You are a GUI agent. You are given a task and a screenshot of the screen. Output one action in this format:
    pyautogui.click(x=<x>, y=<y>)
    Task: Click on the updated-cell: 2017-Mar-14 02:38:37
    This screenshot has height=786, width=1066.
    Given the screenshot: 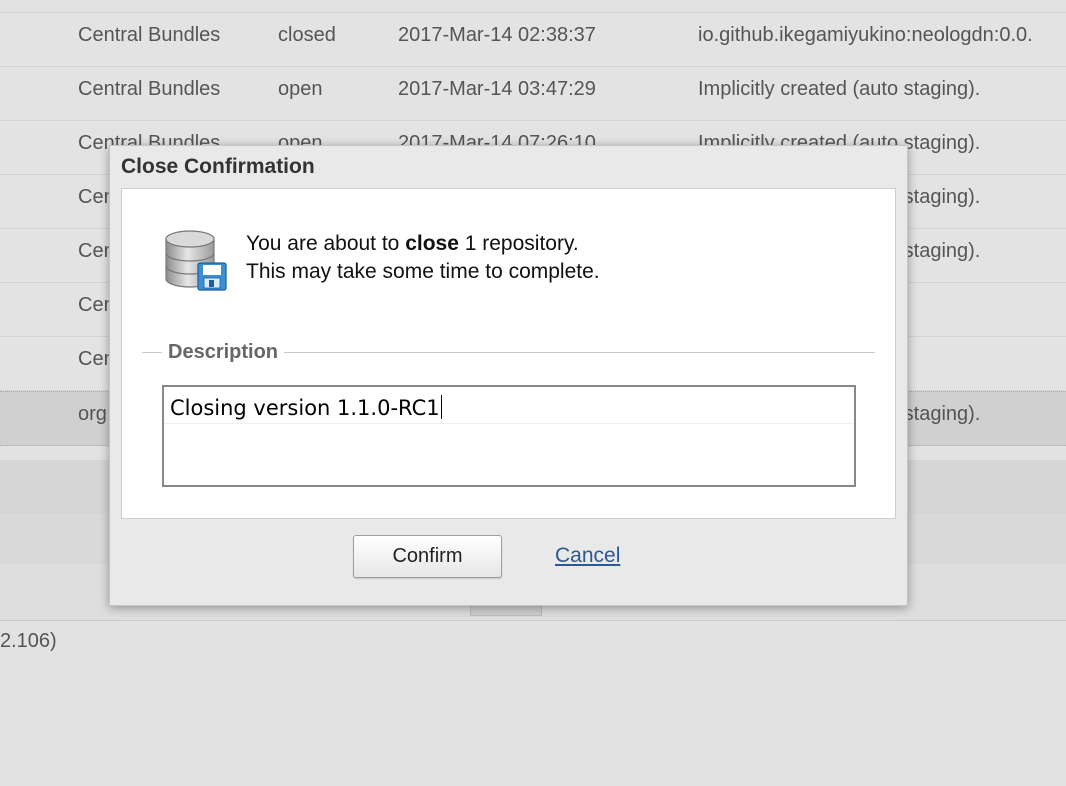 What is the action you would take?
    pyautogui.click(x=497, y=35)
    